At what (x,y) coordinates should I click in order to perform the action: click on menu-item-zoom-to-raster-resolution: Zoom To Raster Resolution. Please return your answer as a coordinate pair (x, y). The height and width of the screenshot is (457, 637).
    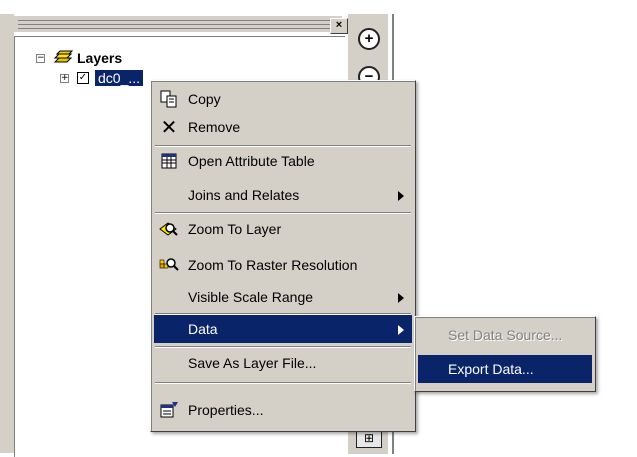
    Looking at the image, I should click on (283, 265).